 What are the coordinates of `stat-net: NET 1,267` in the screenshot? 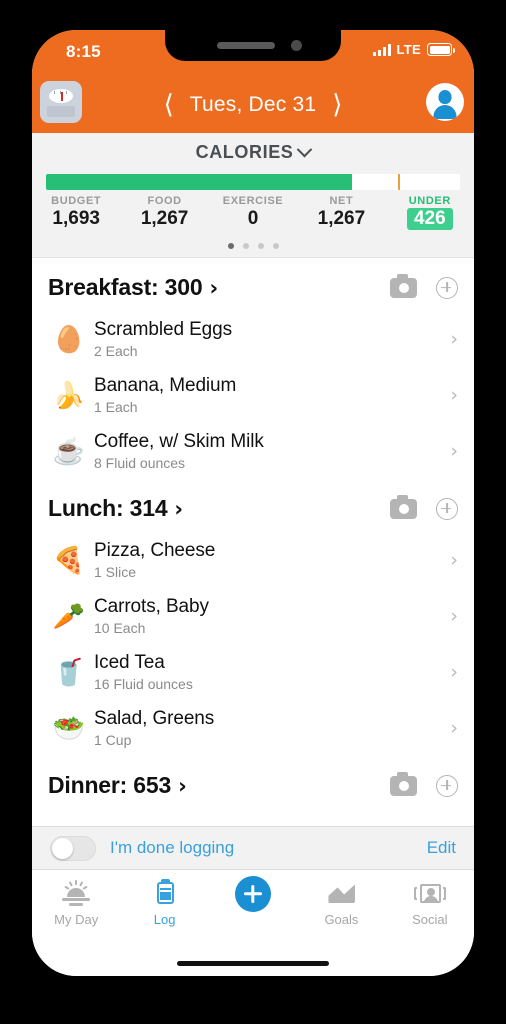 It's located at (341, 212).